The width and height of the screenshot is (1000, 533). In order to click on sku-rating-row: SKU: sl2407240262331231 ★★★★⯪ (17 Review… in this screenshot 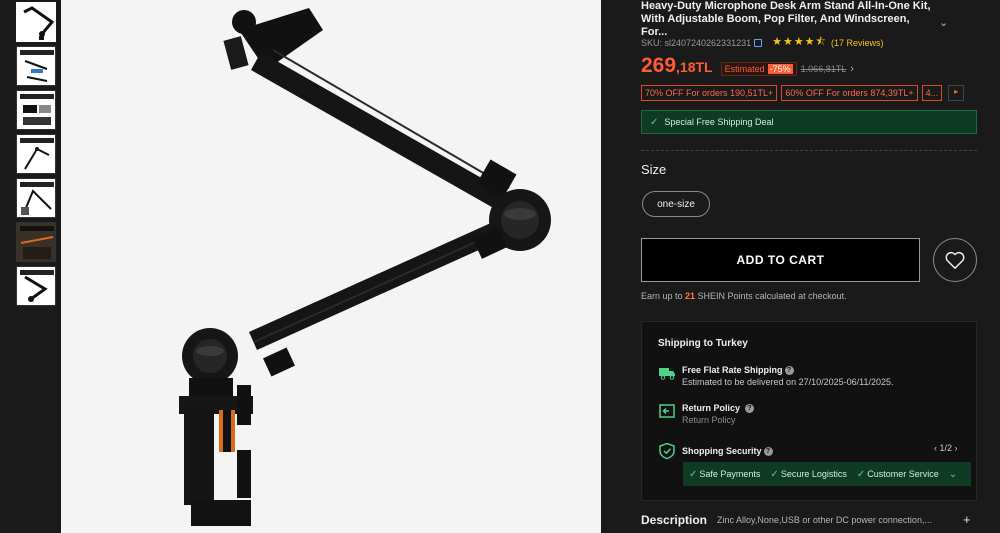, I will do `click(762, 42)`.